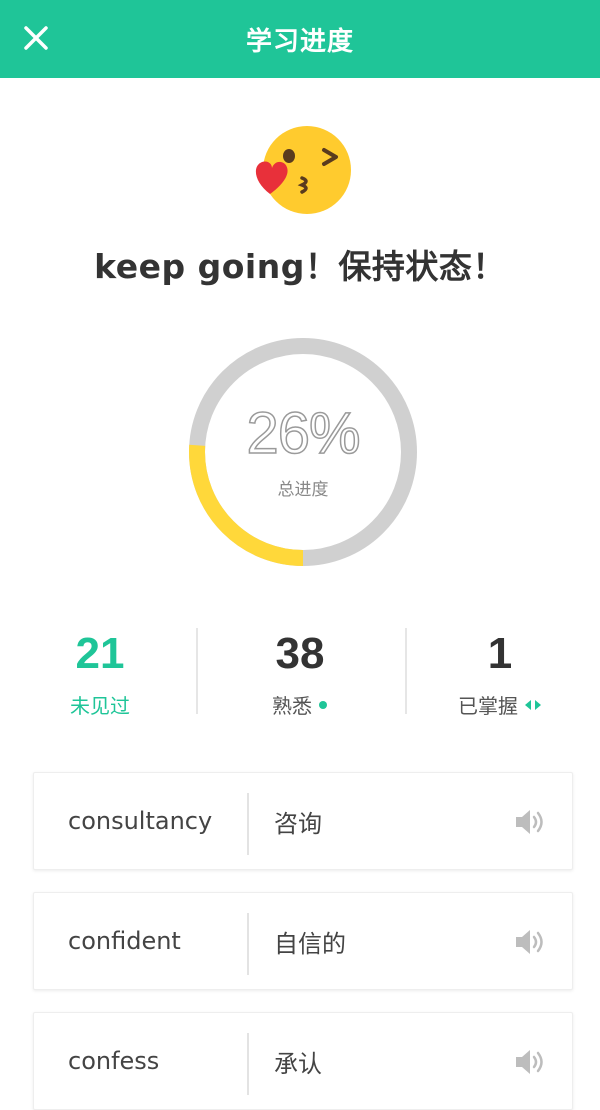 This screenshot has height=1110, width=600. What do you see at coordinates (304, 433) in the screenshot?
I see `progress-percent: 26%` at bounding box center [304, 433].